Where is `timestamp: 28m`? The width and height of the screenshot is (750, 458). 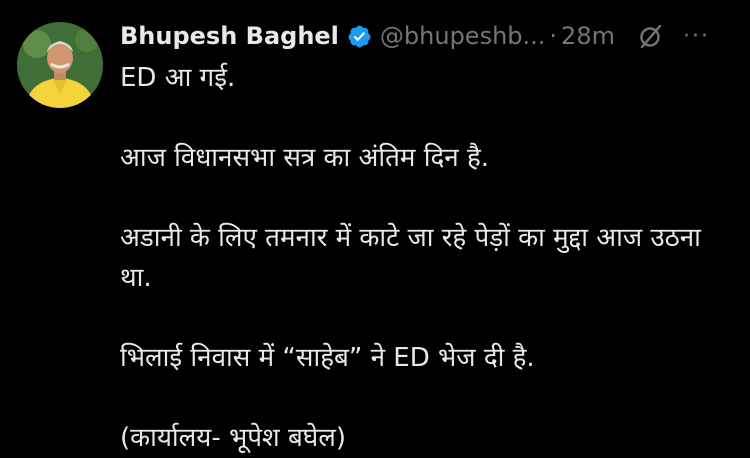 timestamp: 28m is located at coordinates (588, 36).